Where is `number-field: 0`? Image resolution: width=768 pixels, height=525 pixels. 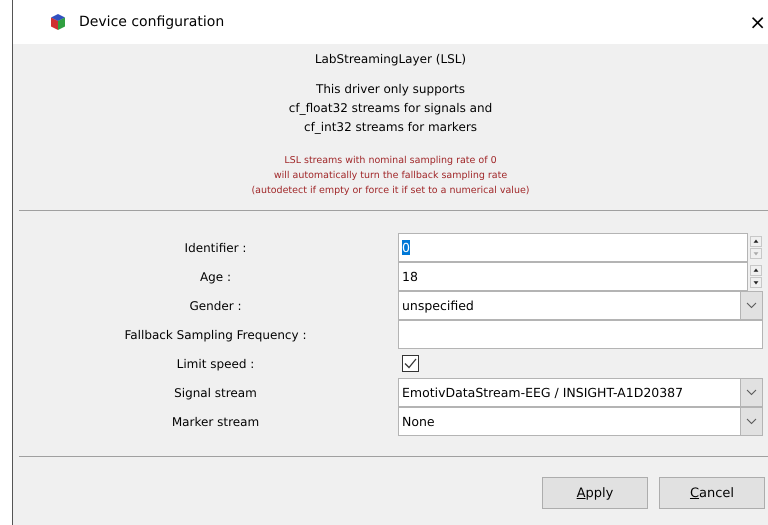 number-field: 0 is located at coordinates (573, 247).